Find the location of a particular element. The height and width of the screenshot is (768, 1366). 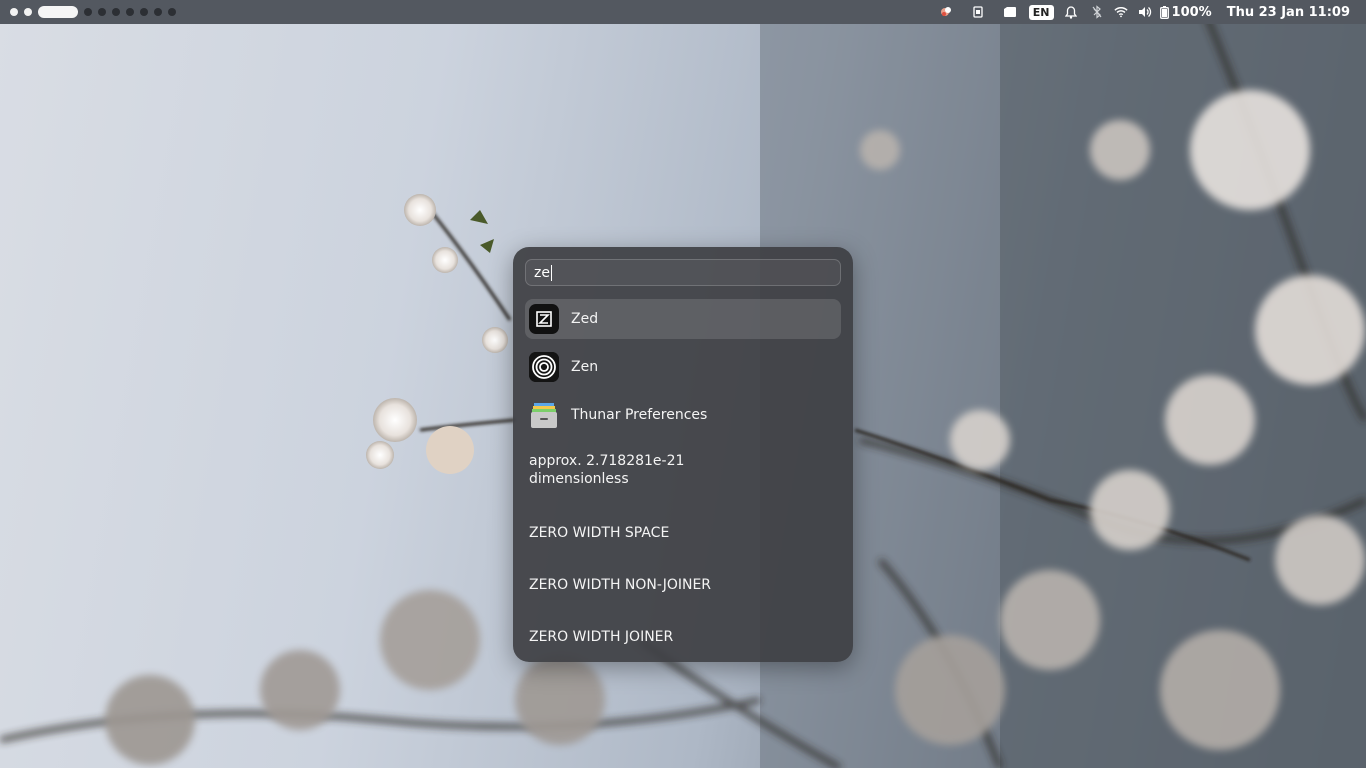

system-tray: EN 100% Thu 23 Jan 11:09 is located at coordinates (1152, 12).